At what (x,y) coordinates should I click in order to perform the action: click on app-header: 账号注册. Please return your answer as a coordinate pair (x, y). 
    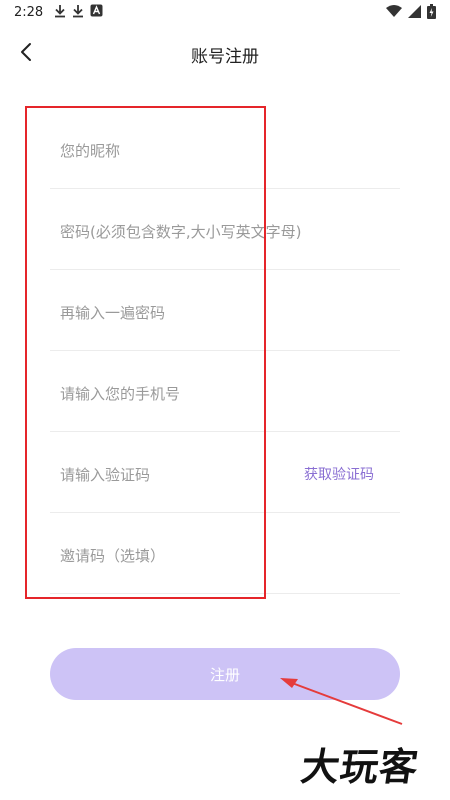
    Looking at the image, I should click on (225, 52).